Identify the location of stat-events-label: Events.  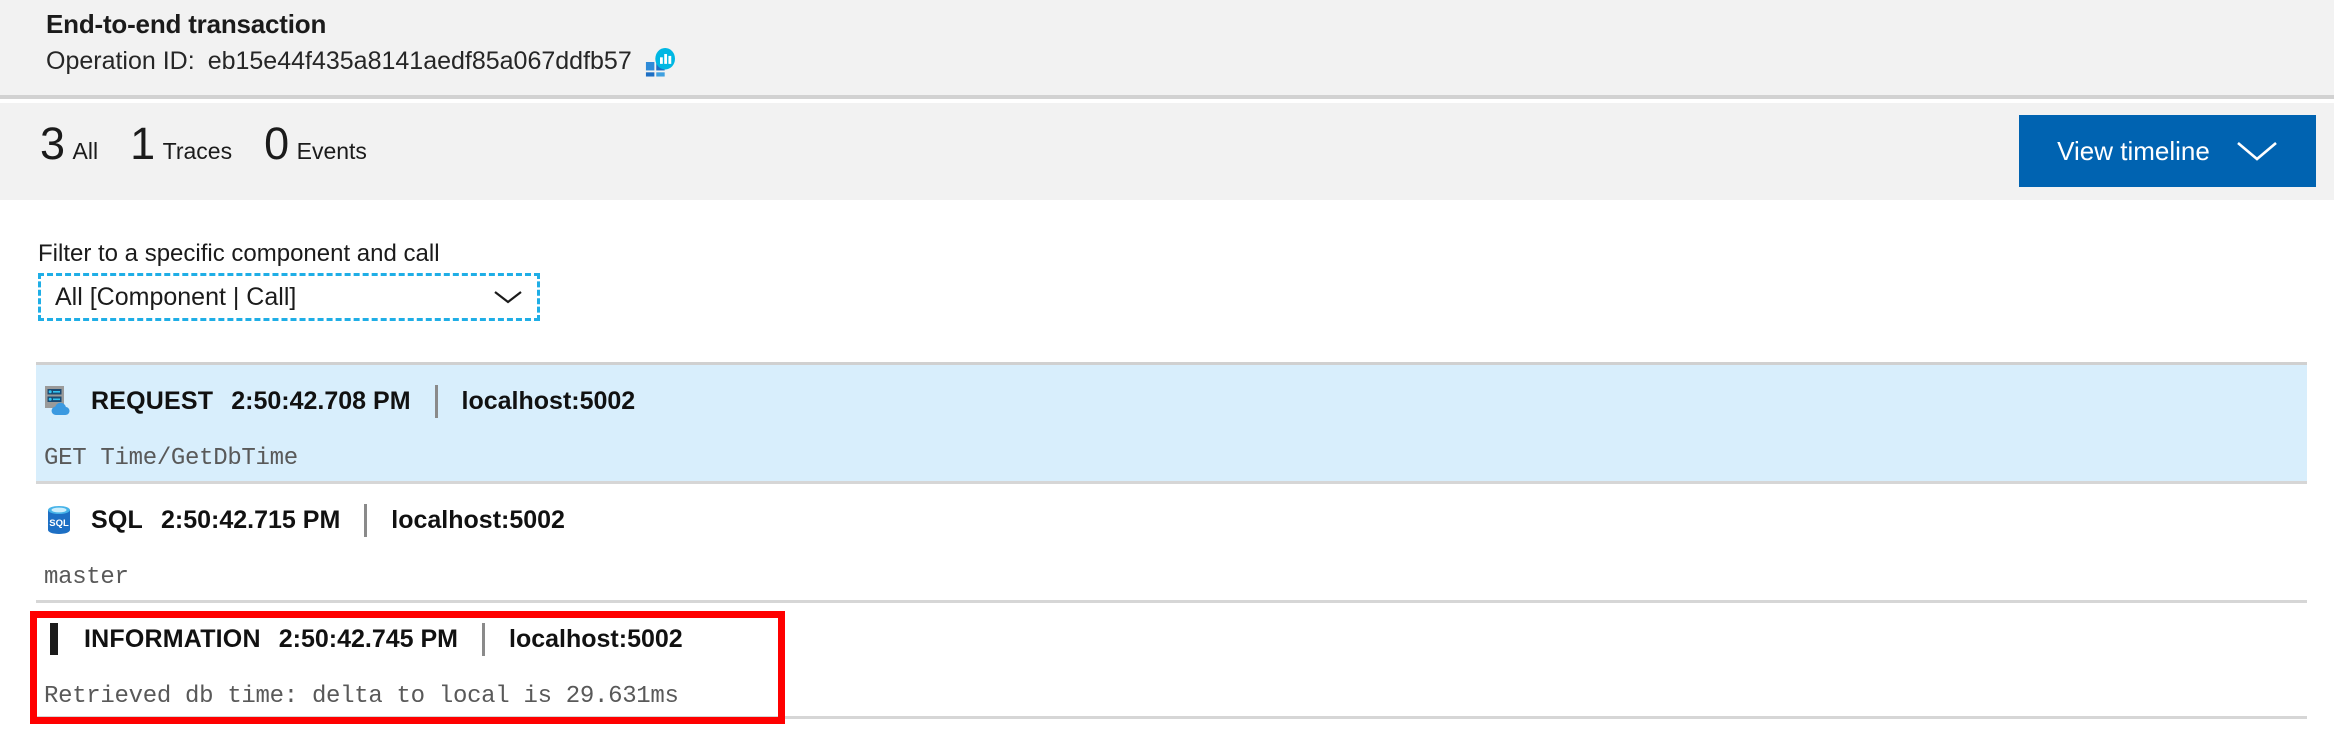
(331, 151).